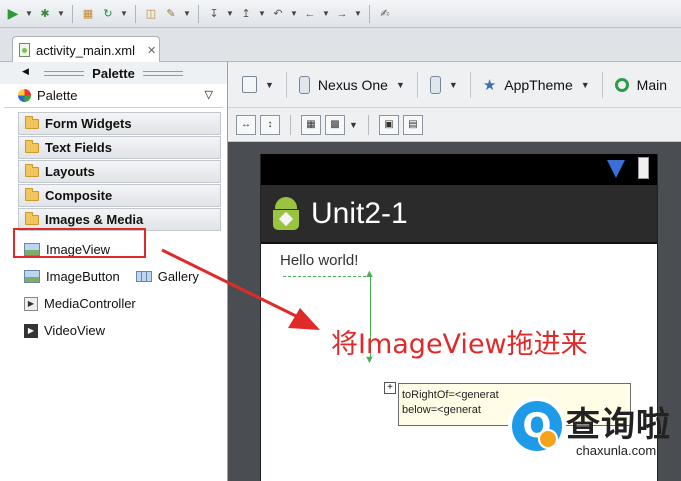 The image size is (681, 481). What do you see at coordinates (246, 14) in the screenshot?
I see `annotation-prev-icon: ↥` at bounding box center [246, 14].